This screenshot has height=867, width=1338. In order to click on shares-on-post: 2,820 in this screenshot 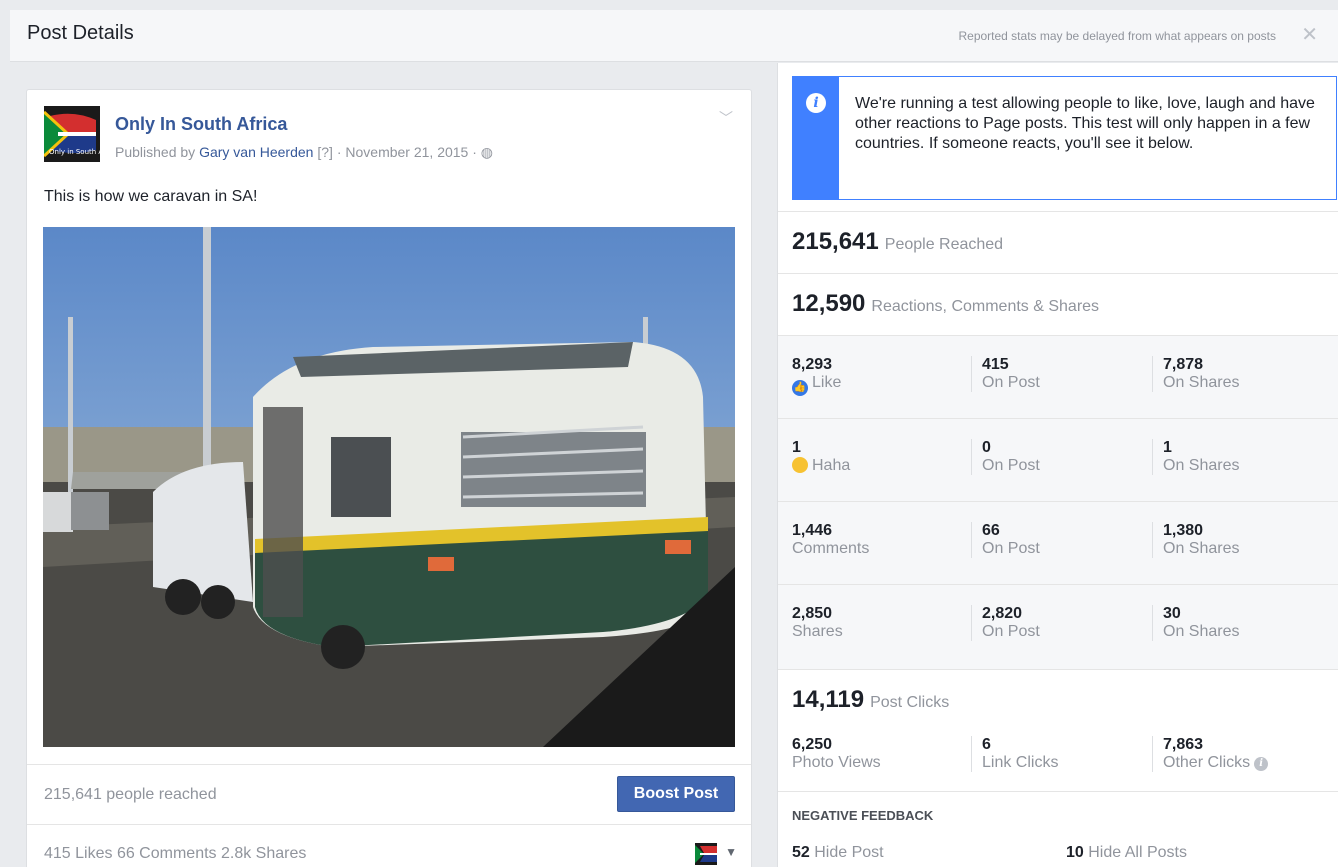, I will do `click(1002, 613)`.